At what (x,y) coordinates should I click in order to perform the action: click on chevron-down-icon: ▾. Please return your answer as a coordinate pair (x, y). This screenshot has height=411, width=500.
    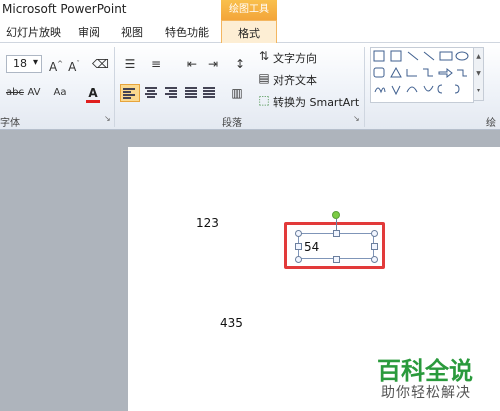
    Looking at the image, I should click on (36, 62).